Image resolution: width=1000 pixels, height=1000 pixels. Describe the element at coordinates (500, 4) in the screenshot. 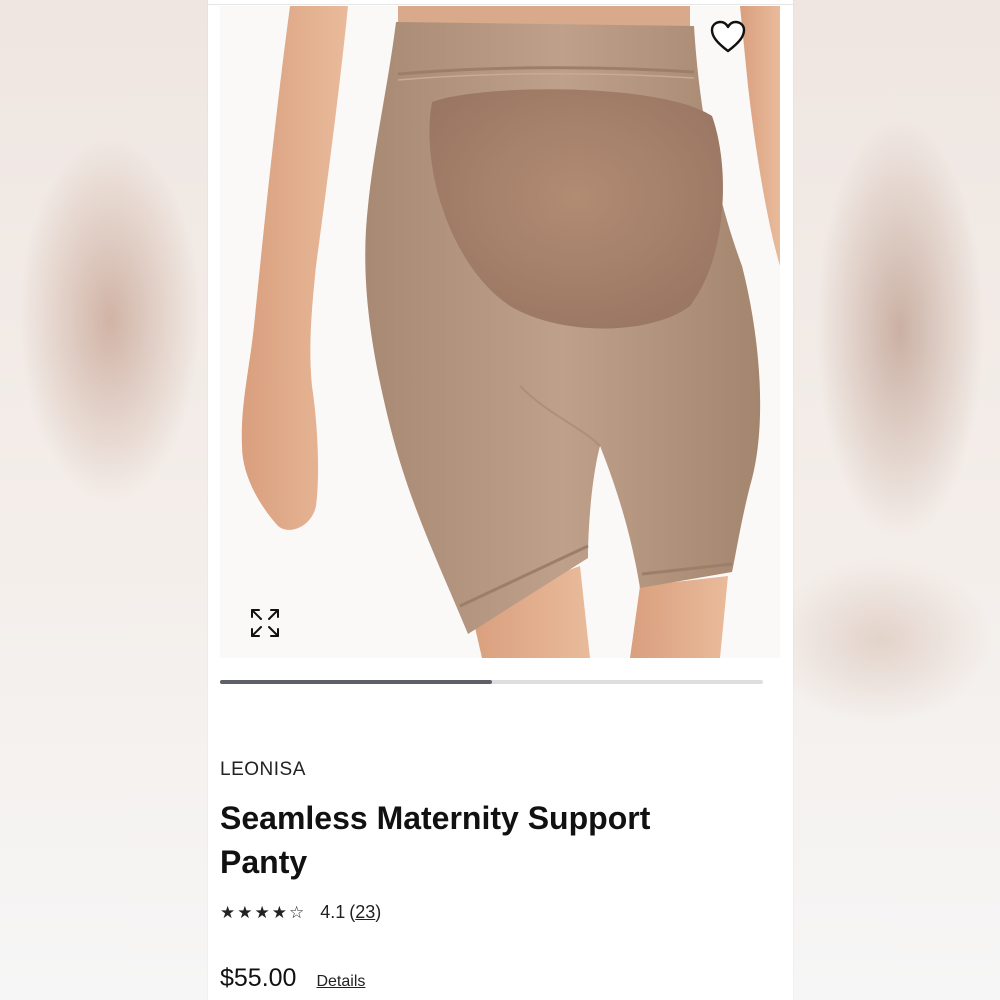

I see `top-divider` at that location.